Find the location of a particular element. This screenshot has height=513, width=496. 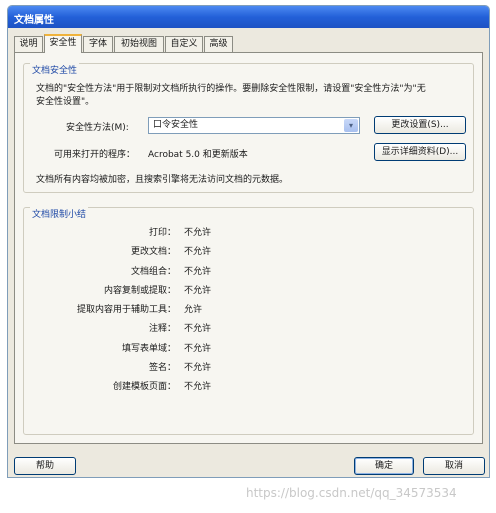

summary-label-commenting: 注释： is located at coordinates (162, 329).